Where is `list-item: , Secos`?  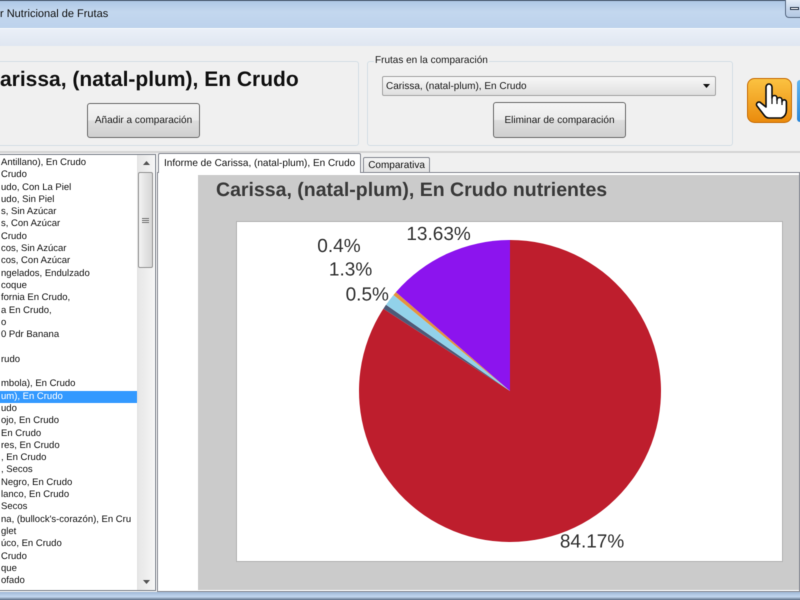
list-item: , Secos is located at coordinates (68, 470).